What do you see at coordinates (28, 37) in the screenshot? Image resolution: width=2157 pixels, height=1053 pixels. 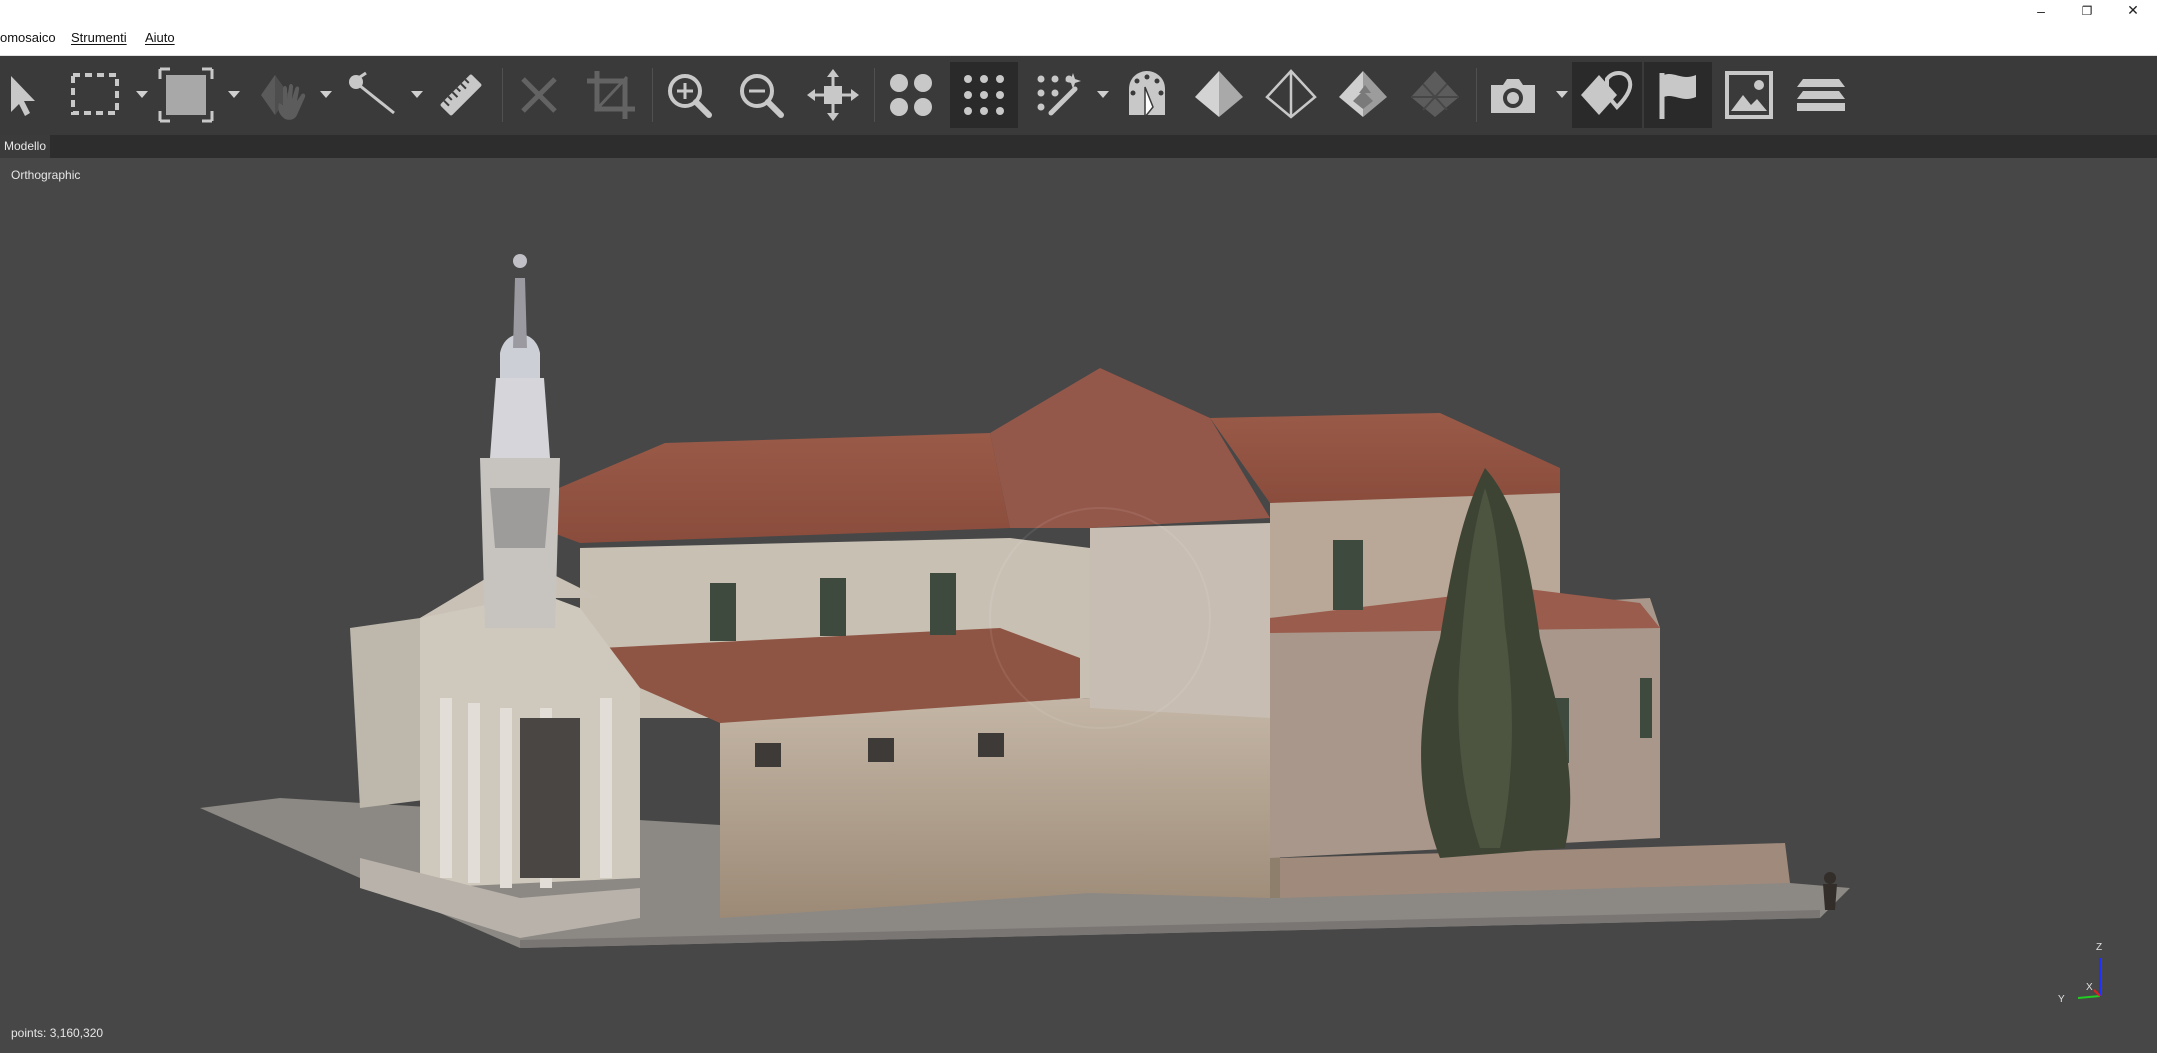 I see `menu-item-ortomosaico: omosaico` at bounding box center [28, 37].